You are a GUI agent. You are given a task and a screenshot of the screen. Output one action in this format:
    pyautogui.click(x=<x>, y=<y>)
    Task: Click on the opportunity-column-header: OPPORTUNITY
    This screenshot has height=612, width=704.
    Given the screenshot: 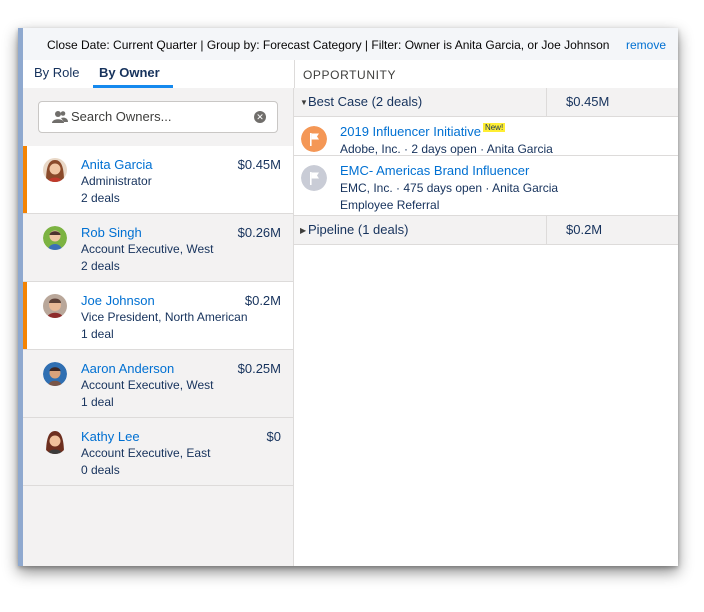 What is the action you would take?
    pyautogui.click(x=486, y=74)
    